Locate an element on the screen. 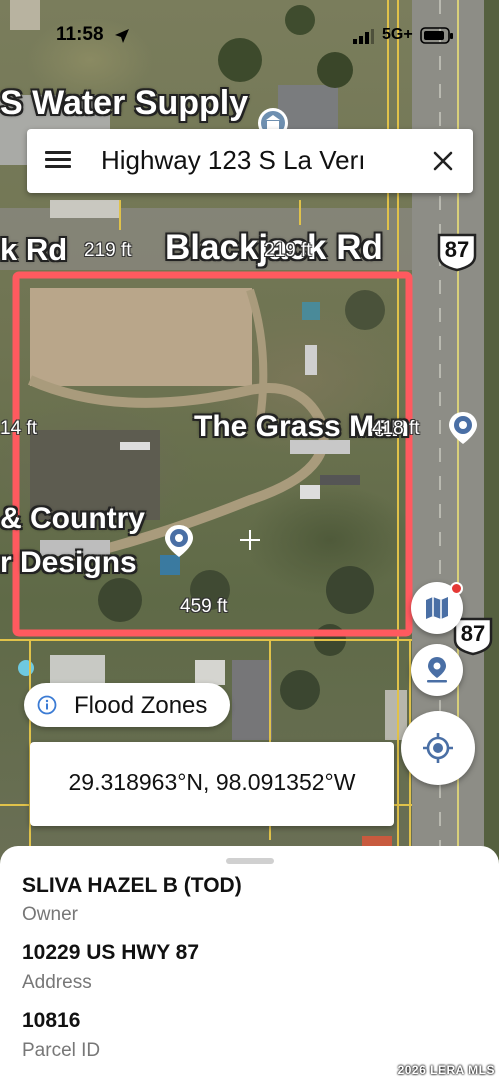 This screenshot has height=1080, width=499. highway-shield-87-top: 87 is located at coordinates (457, 252).